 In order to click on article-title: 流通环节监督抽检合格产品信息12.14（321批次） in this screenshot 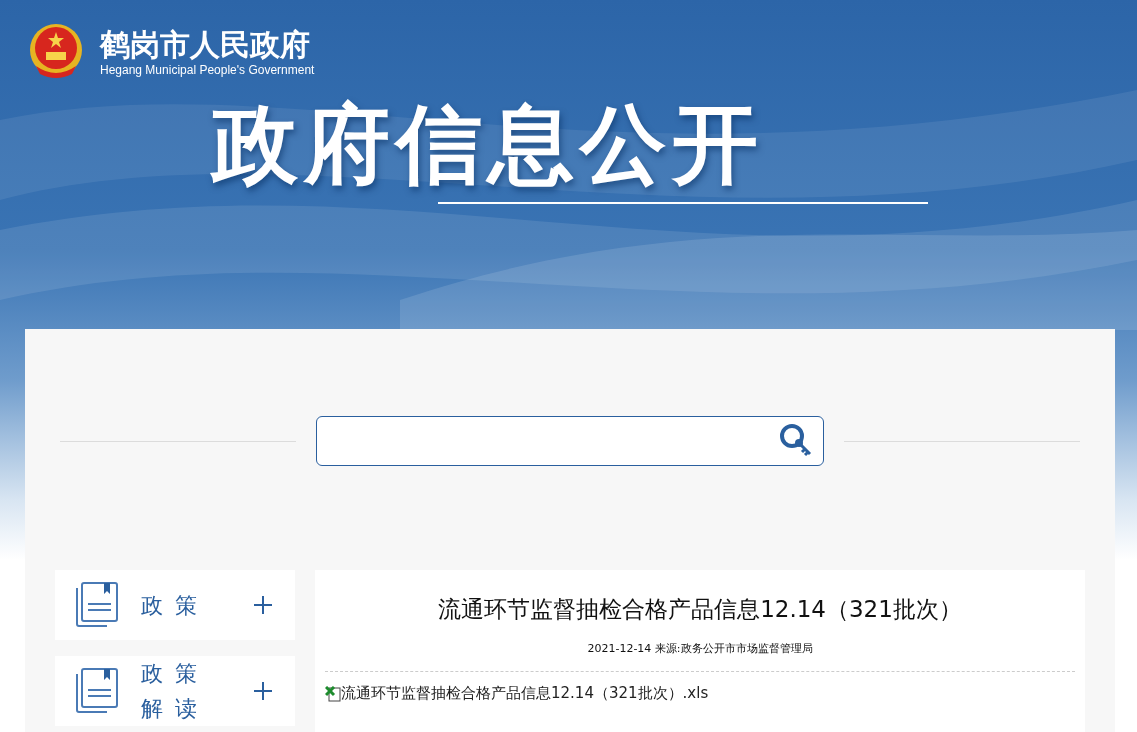, I will do `click(700, 609)`.